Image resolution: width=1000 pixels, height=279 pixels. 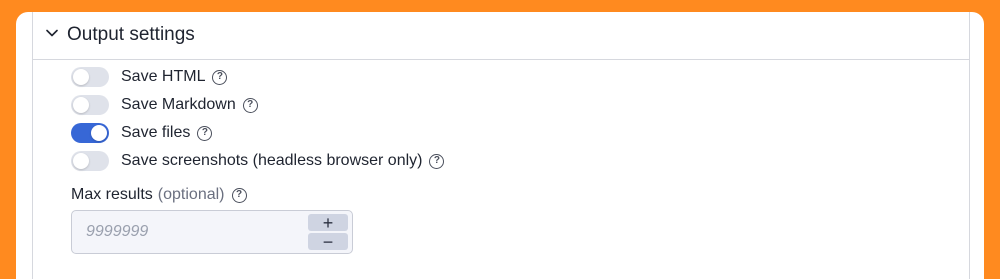 What do you see at coordinates (52, 33) in the screenshot?
I see `chevron-down-icon` at bounding box center [52, 33].